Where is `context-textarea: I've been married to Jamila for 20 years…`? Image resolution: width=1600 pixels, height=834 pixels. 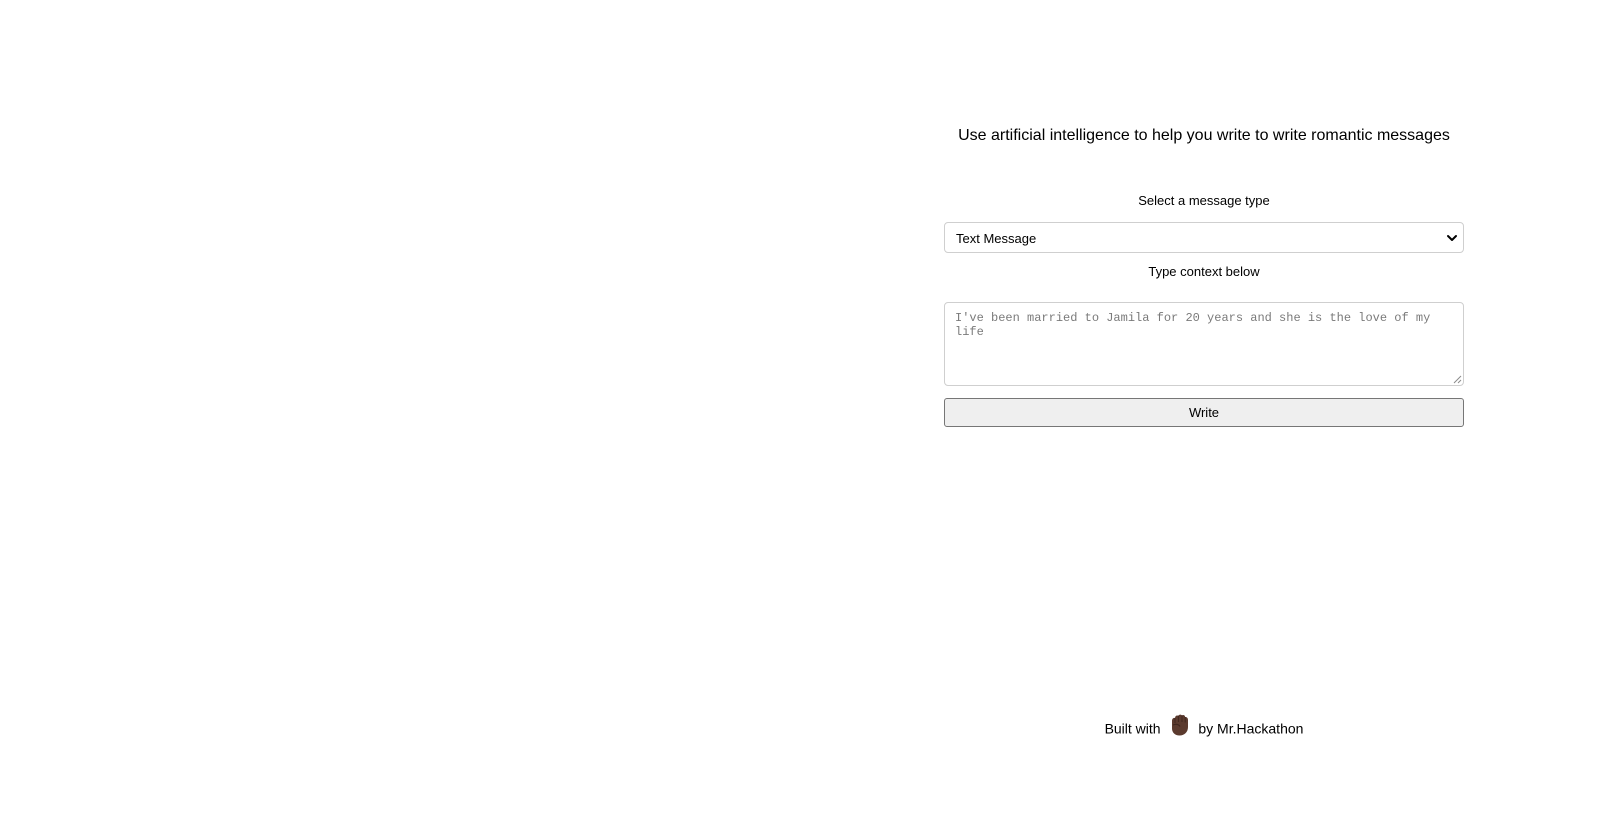
context-textarea: I've been married to Jamila for 20 years… is located at coordinates (1204, 344).